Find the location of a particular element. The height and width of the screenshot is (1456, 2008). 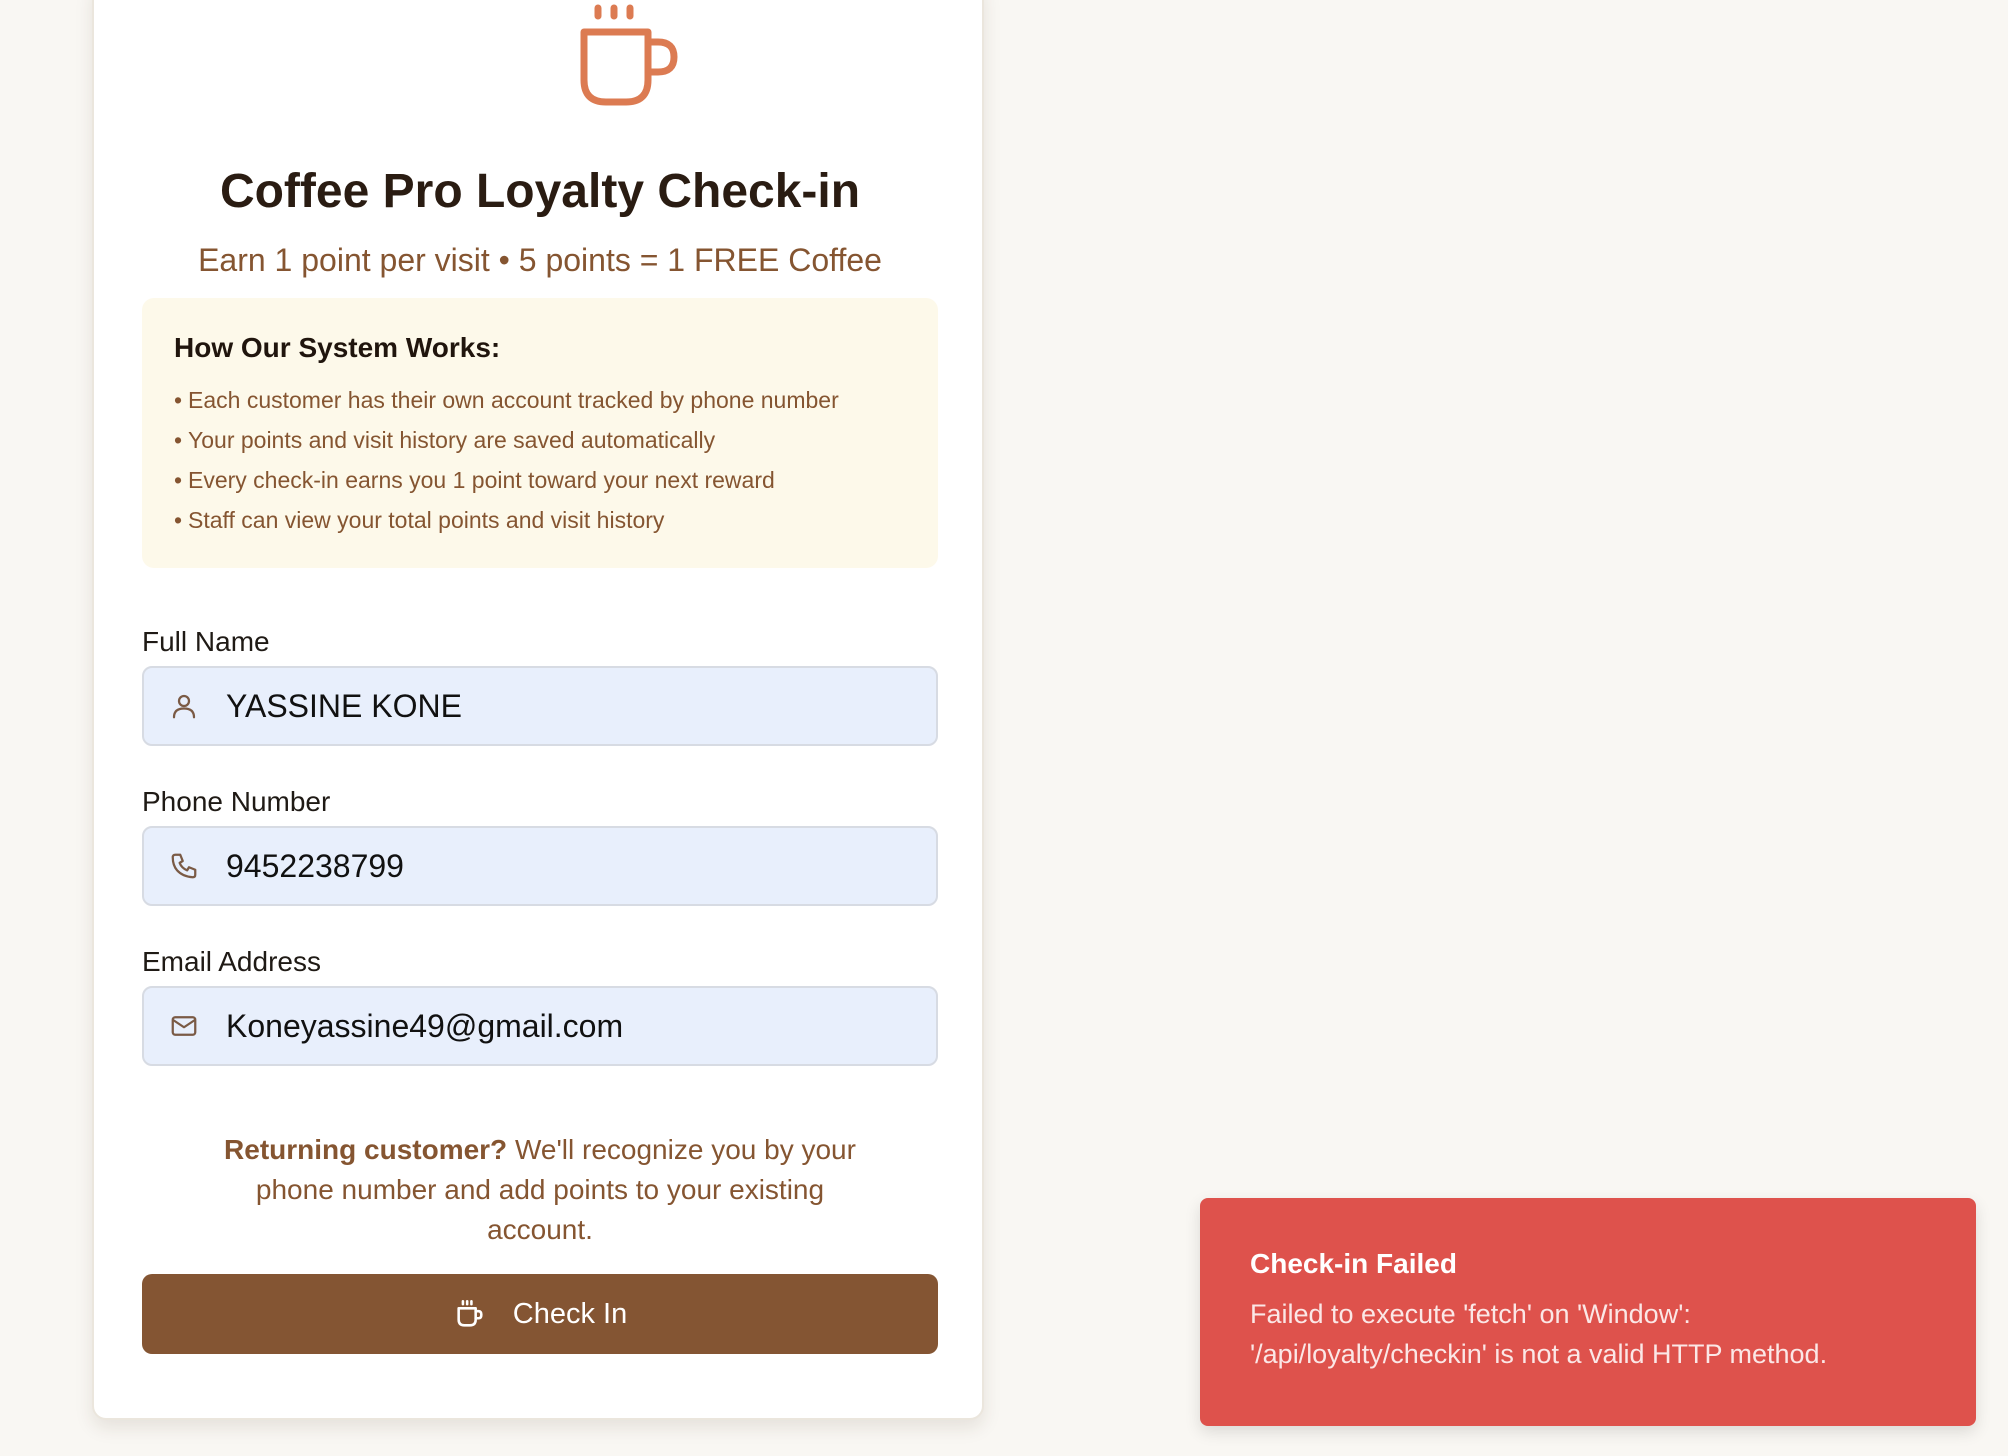

mail-icon is located at coordinates (184, 1026).